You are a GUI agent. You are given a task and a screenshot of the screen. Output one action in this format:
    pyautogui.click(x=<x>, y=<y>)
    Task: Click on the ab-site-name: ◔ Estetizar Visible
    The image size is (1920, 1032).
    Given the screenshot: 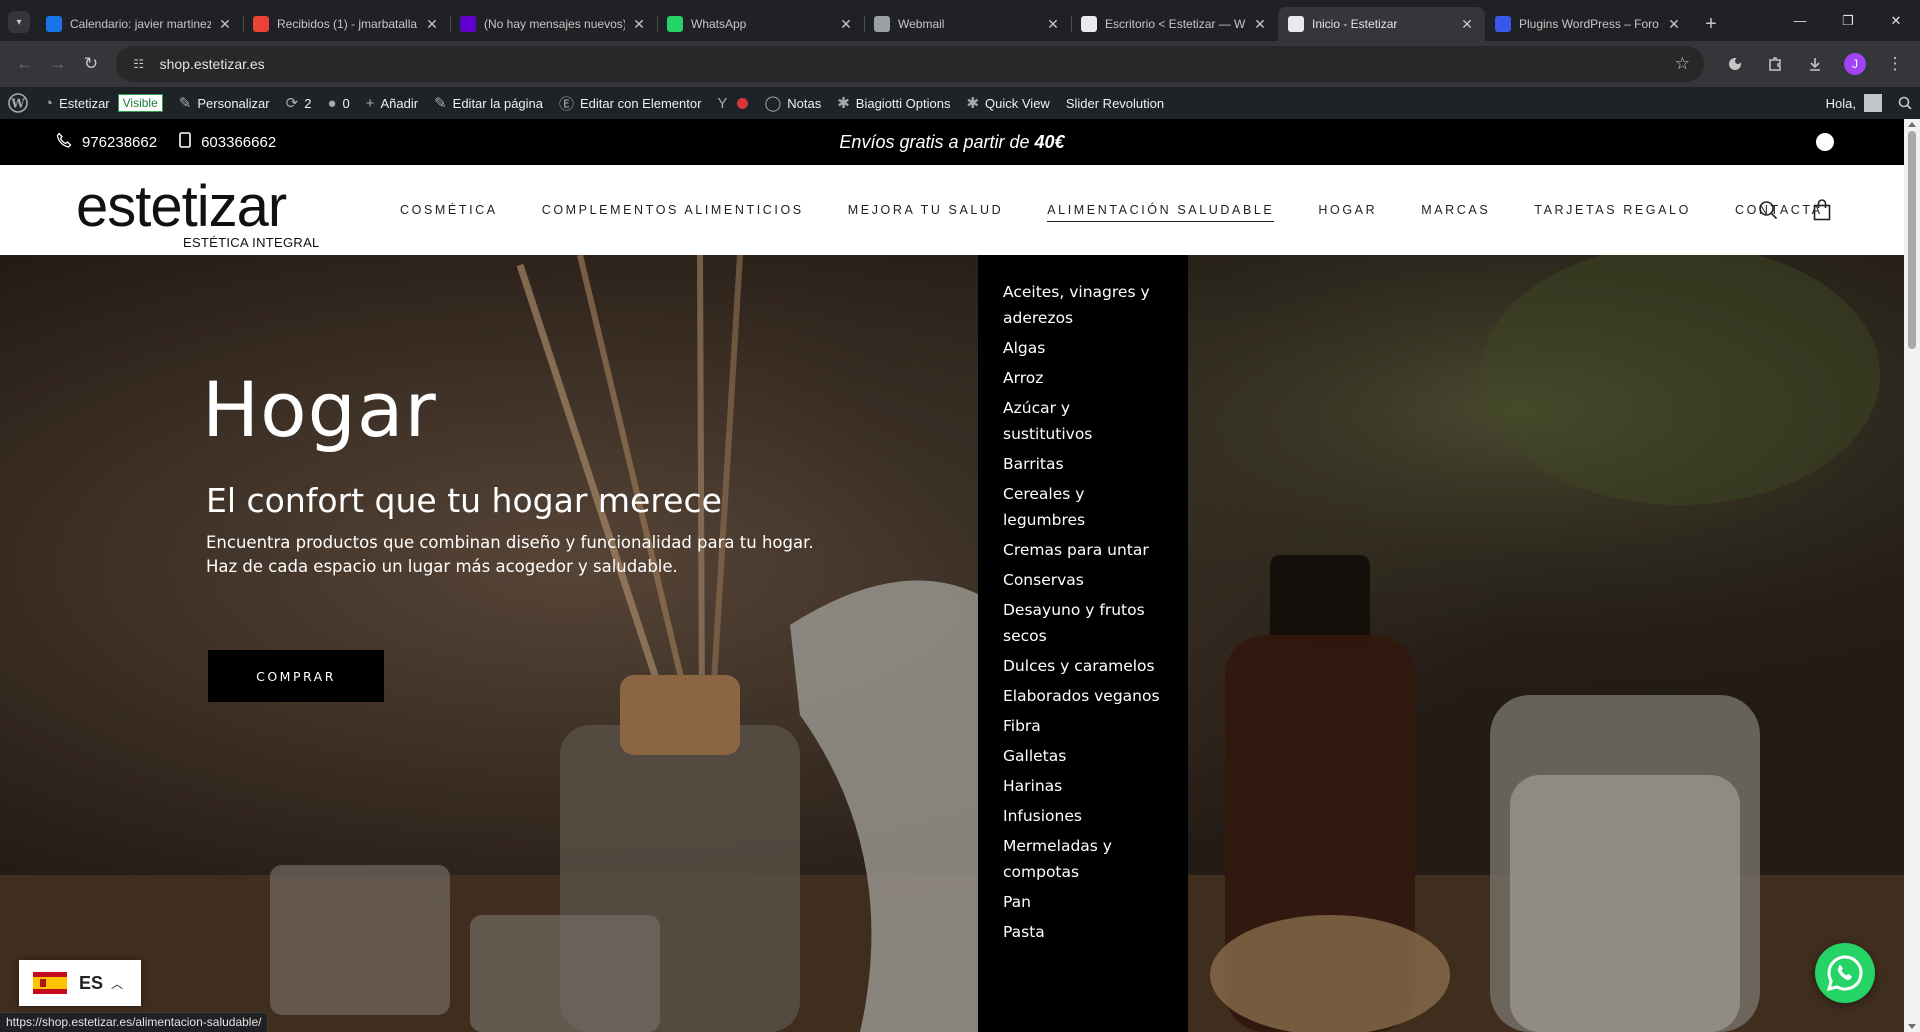 What is the action you would take?
    pyautogui.click(x=103, y=103)
    